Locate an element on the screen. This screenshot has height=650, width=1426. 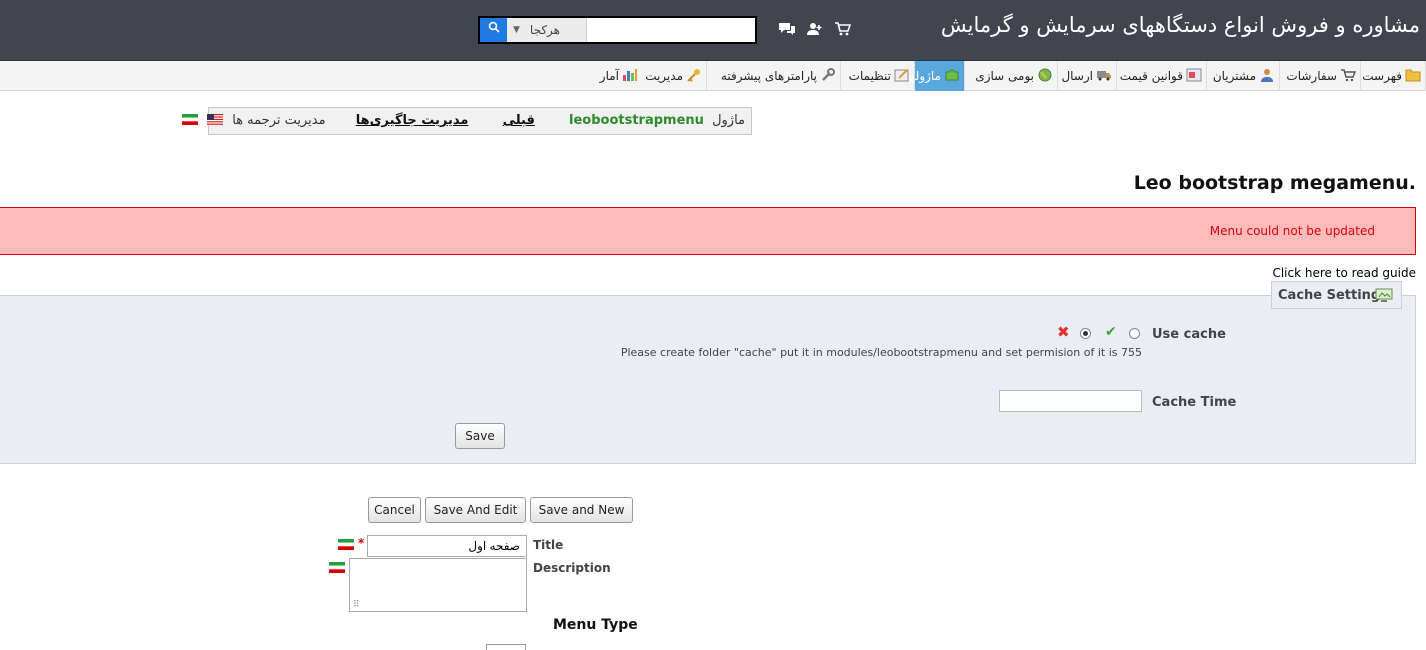
folder-icon is located at coordinates (1413, 72).